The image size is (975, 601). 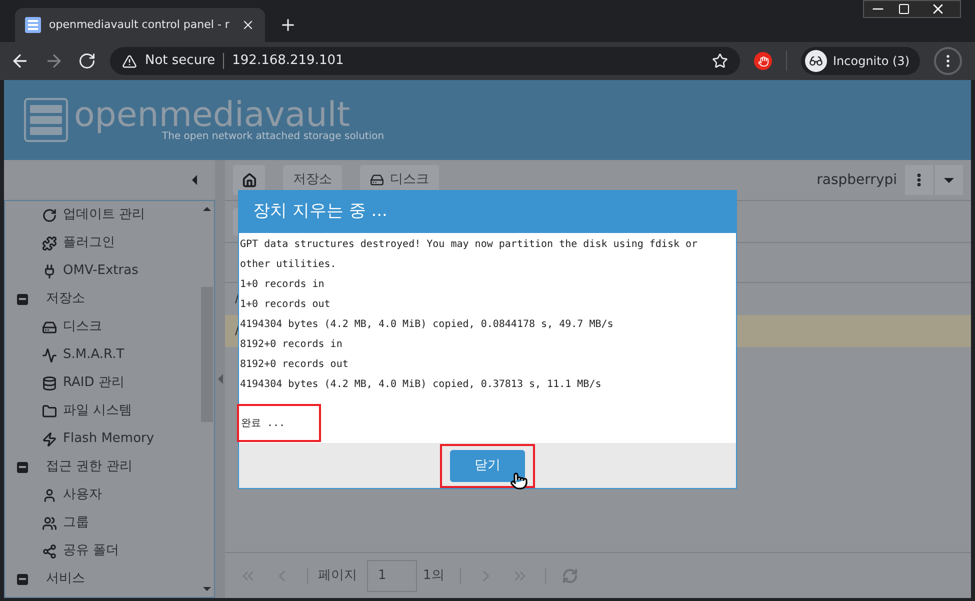 What do you see at coordinates (425, 61) in the screenshot?
I see `address-field: Not secure 192.168.219.101` at bounding box center [425, 61].